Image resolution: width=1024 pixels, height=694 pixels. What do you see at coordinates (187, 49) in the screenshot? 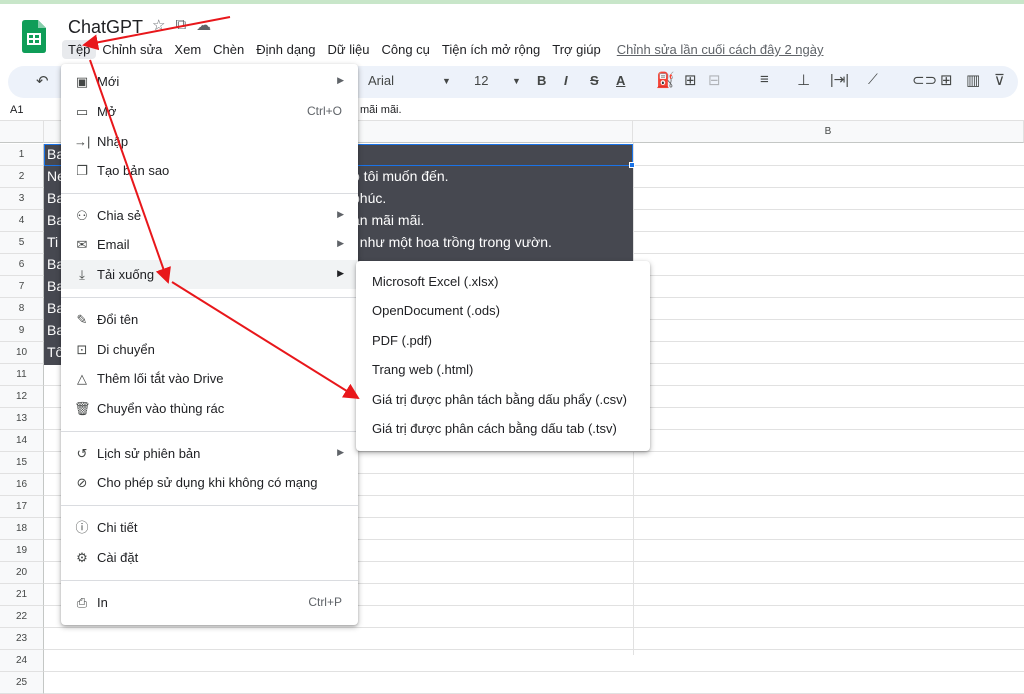
I see `menu-view: Xem` at bounding box center [187, 49].